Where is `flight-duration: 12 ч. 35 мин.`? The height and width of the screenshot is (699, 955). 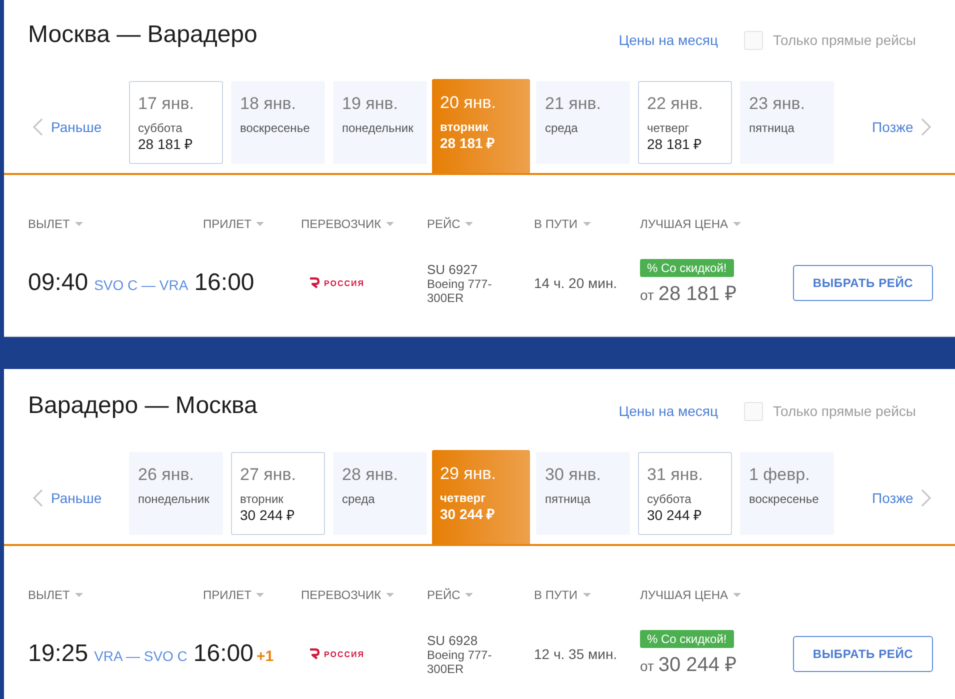 flight-duration: 12 ч. 35 мин. is located at coordinates (576, 654).